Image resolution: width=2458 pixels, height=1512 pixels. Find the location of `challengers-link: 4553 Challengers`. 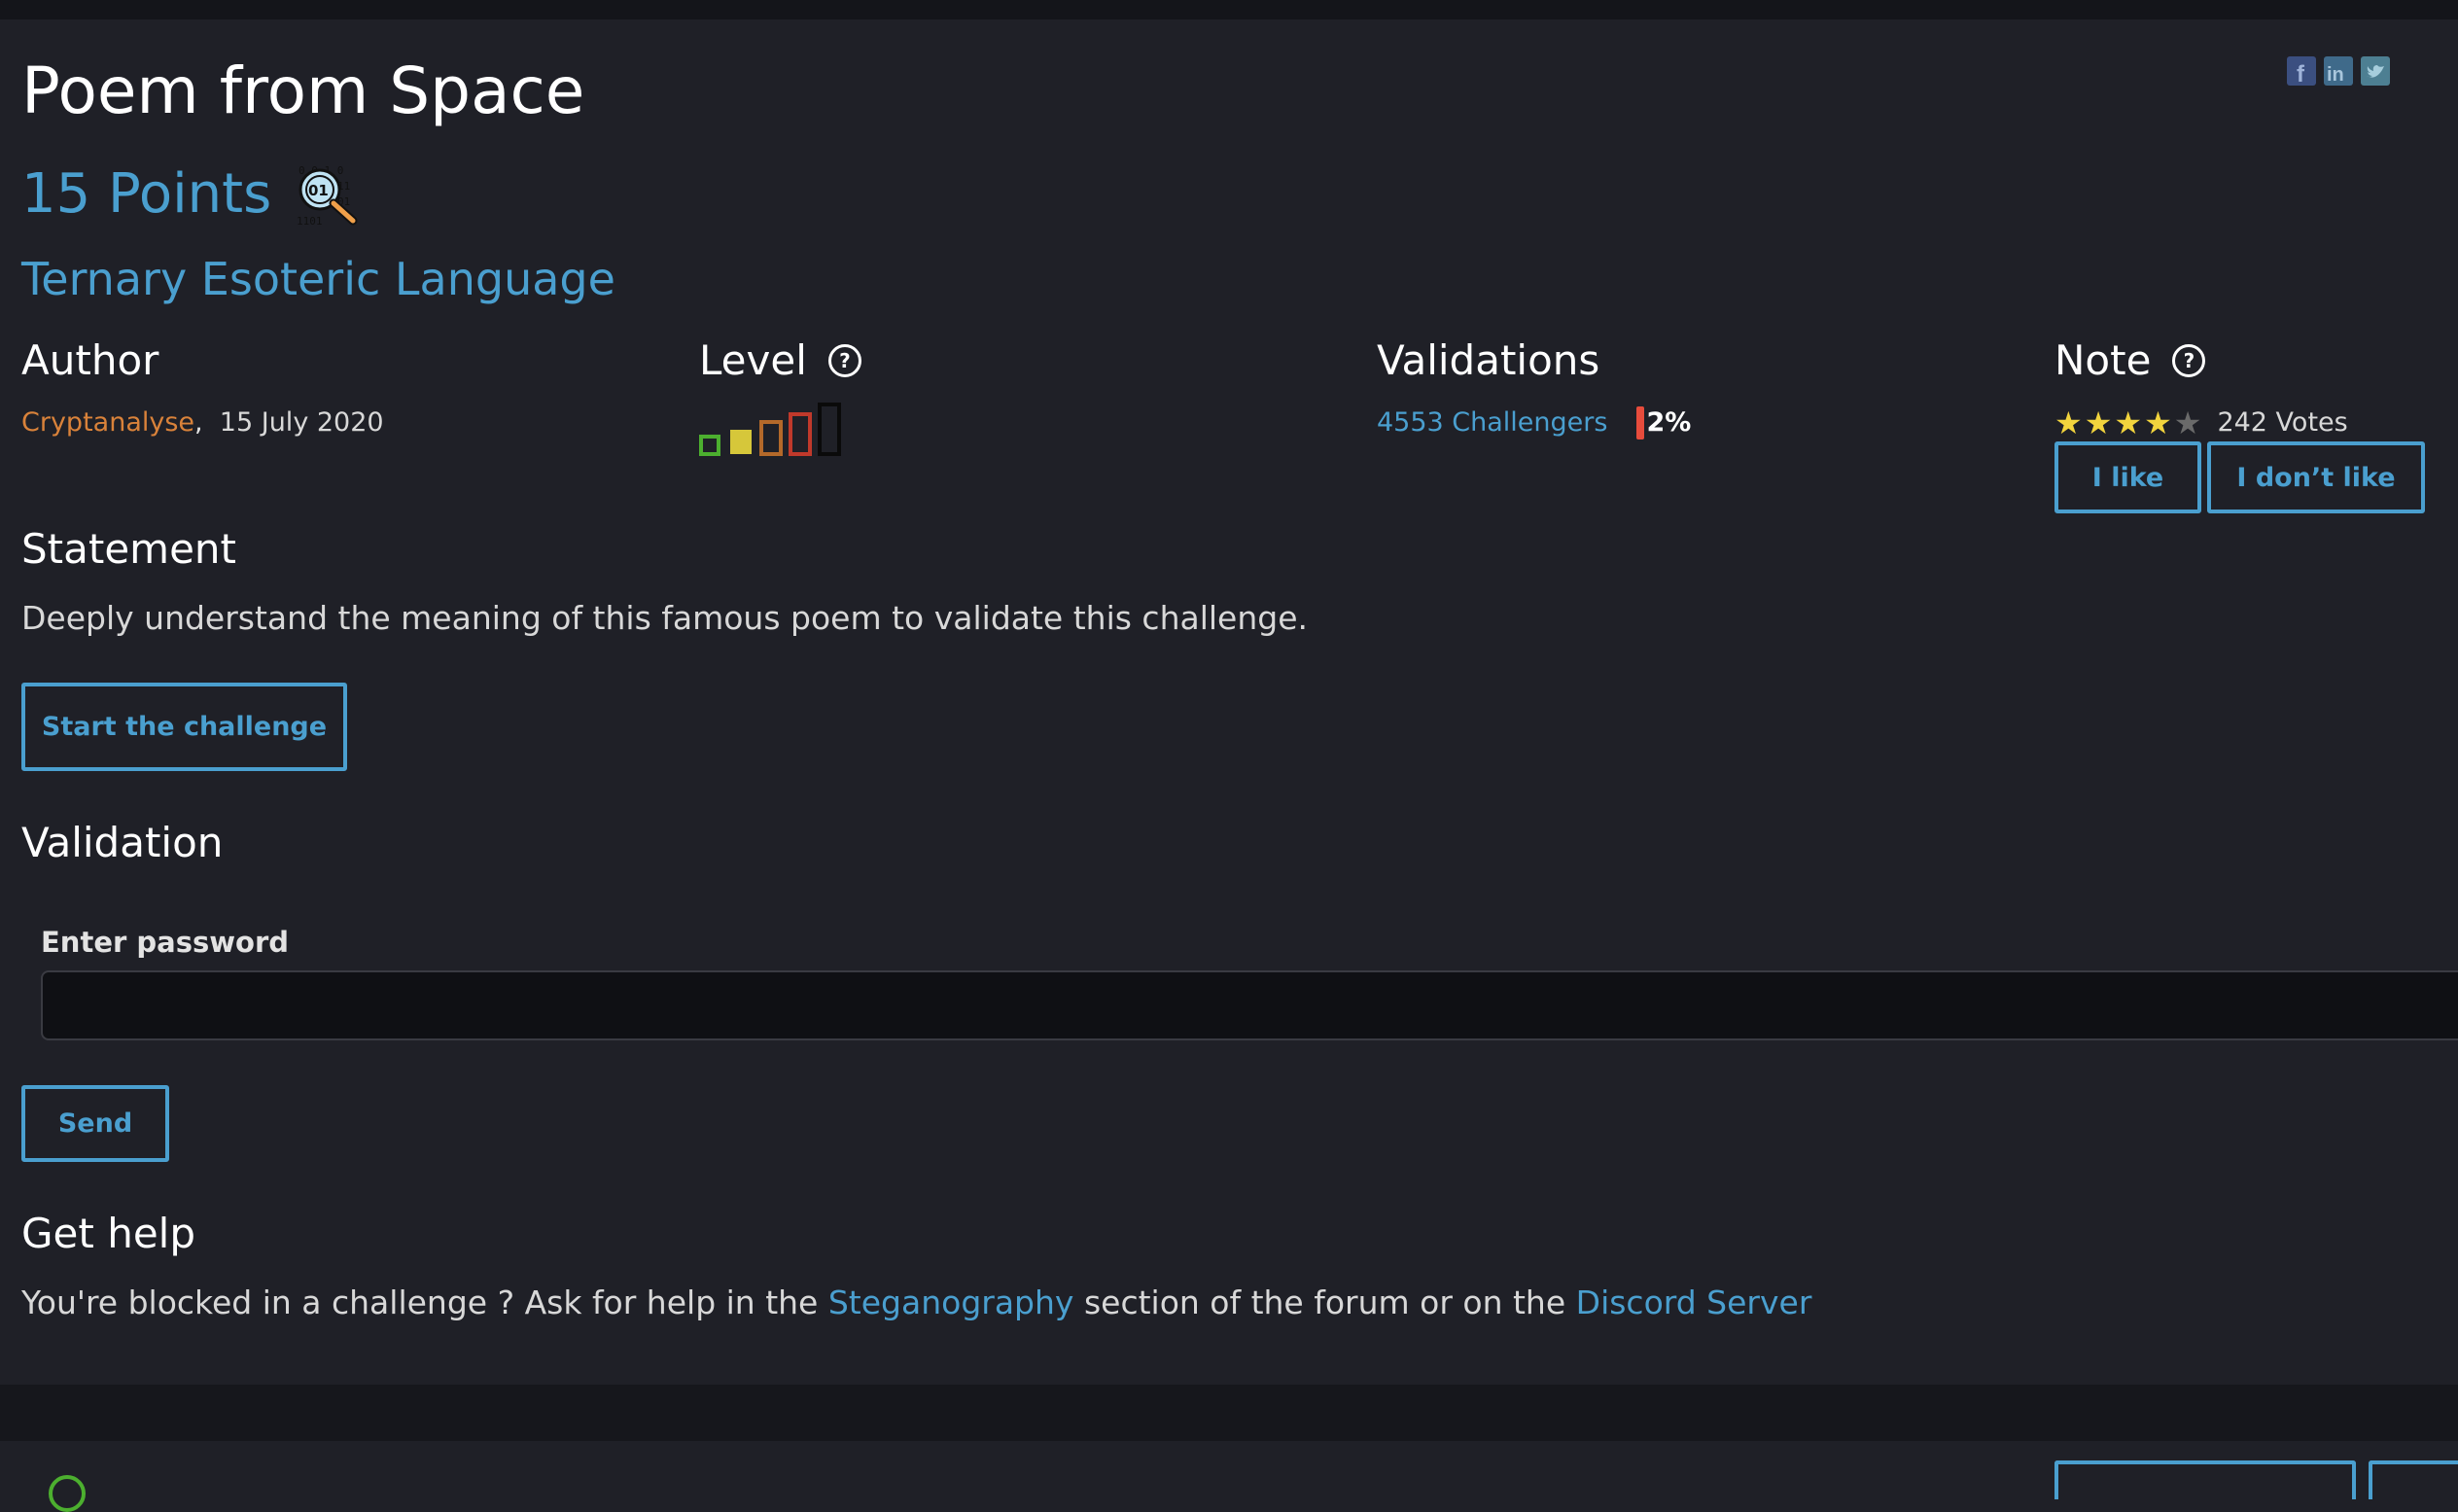

challengers-link: 4553 Challengers is located at coordinates (1492, 422).